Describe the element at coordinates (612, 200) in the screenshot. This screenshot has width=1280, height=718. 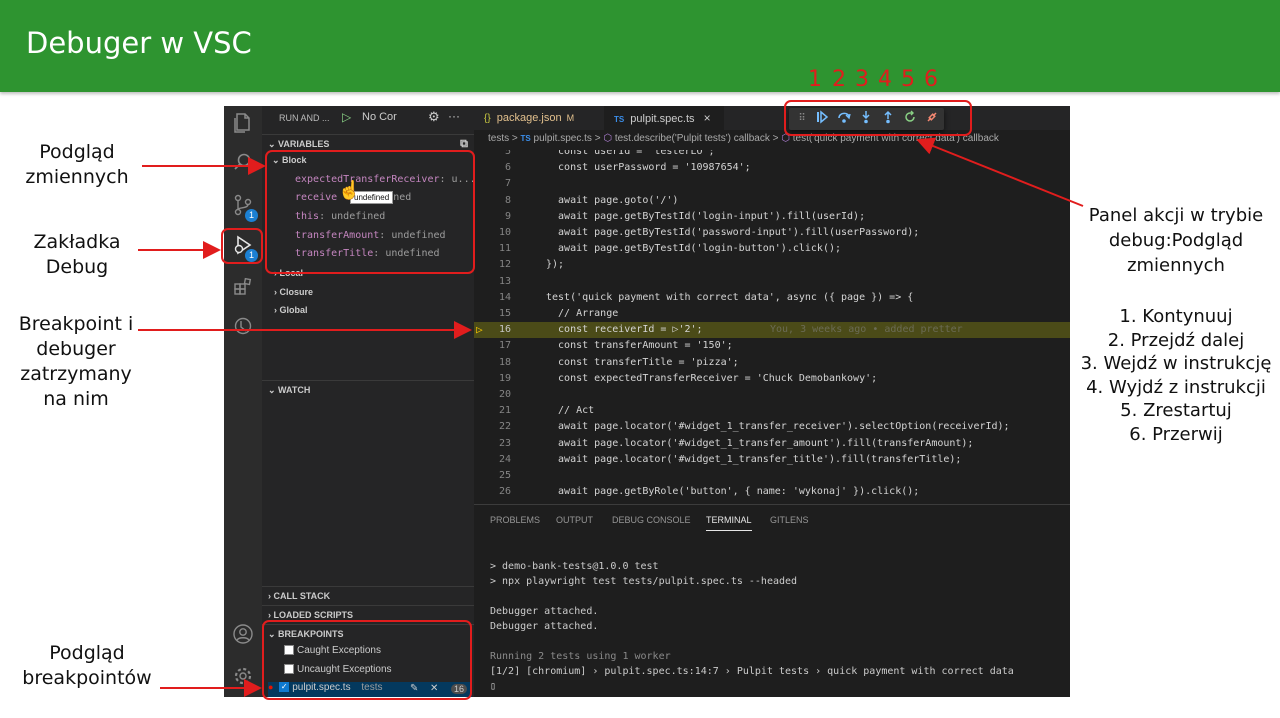
I see `code-text: await page.goto('/')` at that location.